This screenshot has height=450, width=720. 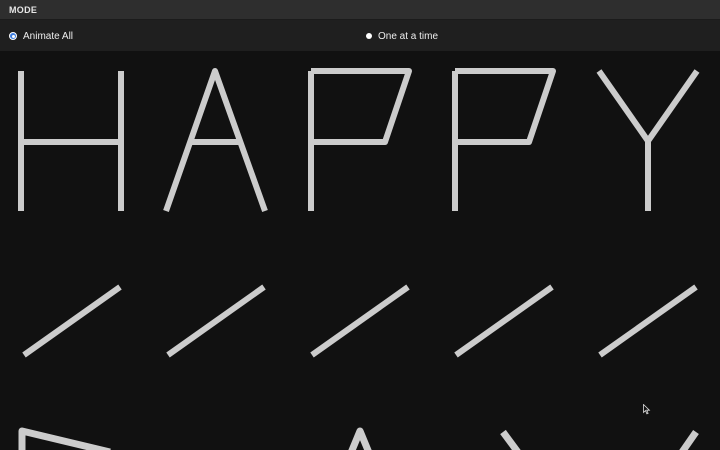 I want to click on letter-h, so click(x=71, y=141).